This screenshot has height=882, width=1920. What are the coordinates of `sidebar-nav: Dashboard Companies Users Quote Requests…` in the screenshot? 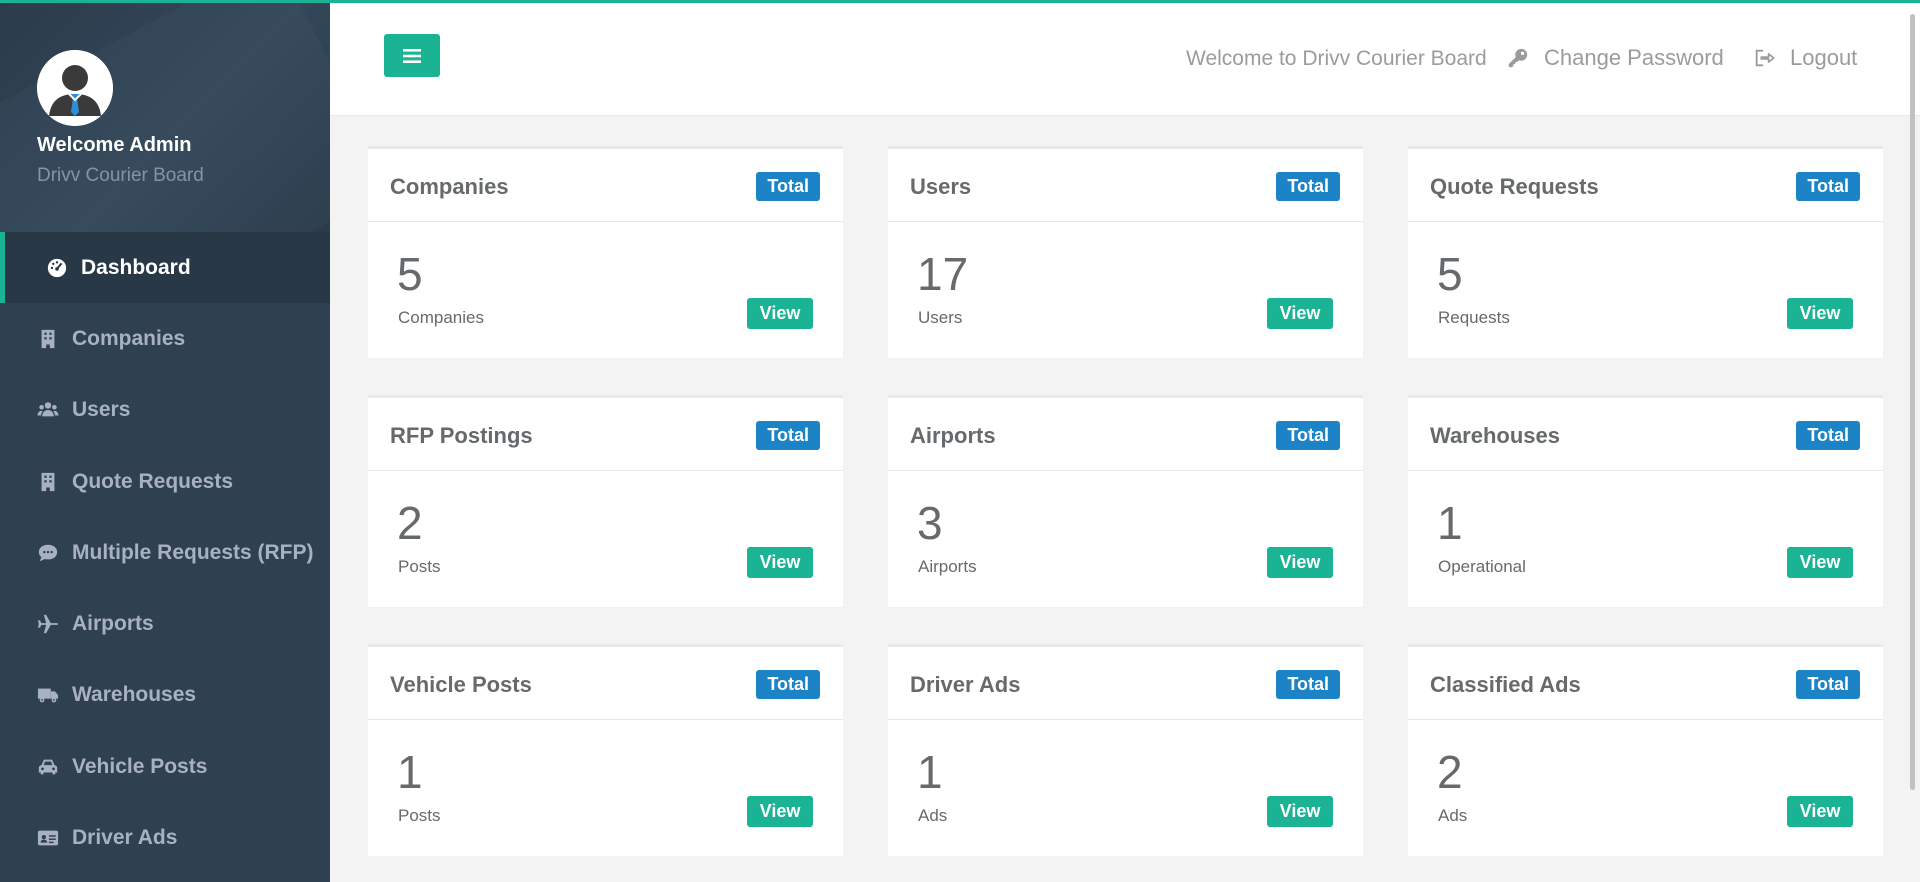 It's located at (165, 553).